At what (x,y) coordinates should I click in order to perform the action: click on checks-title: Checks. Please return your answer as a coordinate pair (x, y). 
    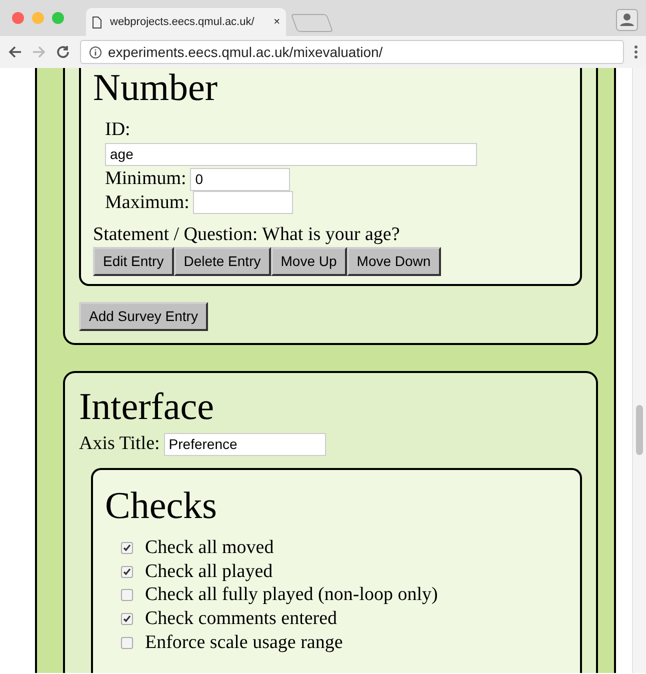
    Looking at the image, I should click on (161, 507).